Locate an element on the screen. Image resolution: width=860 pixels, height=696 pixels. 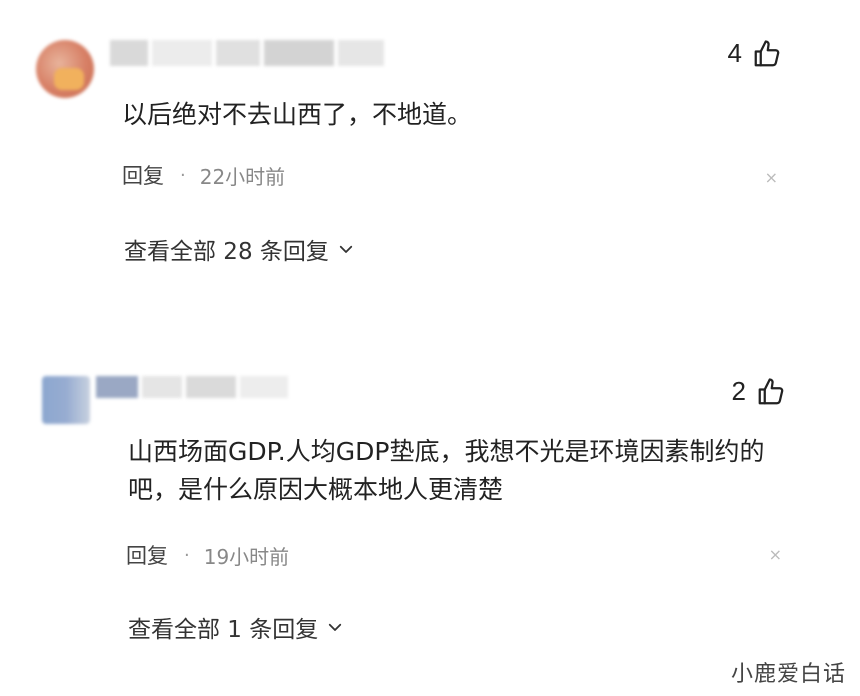
watermark: 小鹿爱白话 is located at coordinates (788, 674).